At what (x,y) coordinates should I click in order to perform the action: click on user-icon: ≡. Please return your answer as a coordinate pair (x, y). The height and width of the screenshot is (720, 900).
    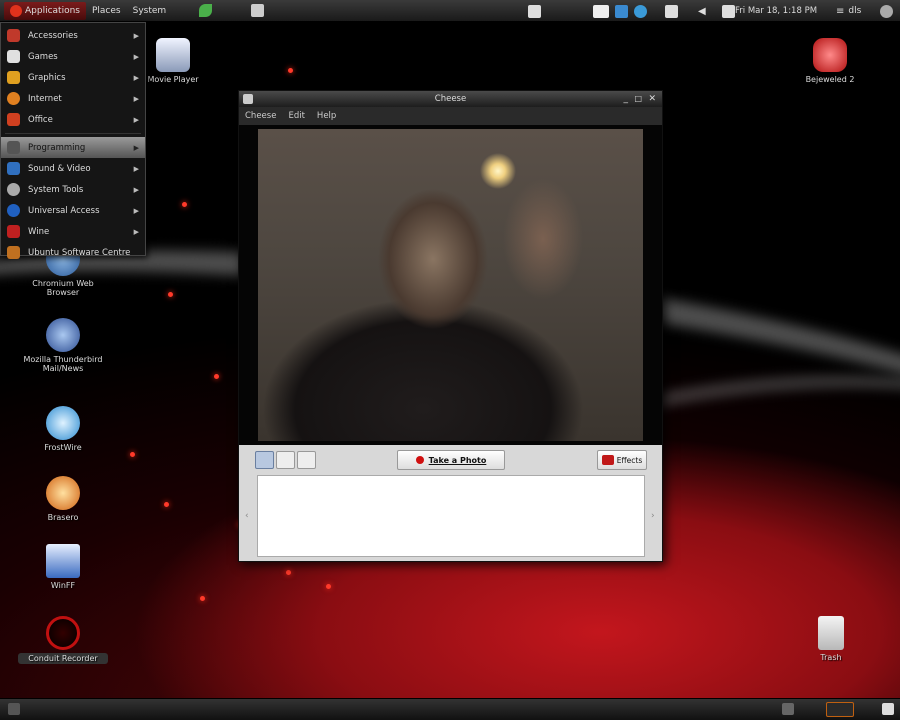
    Looking at the image, I should click on (840, 11).